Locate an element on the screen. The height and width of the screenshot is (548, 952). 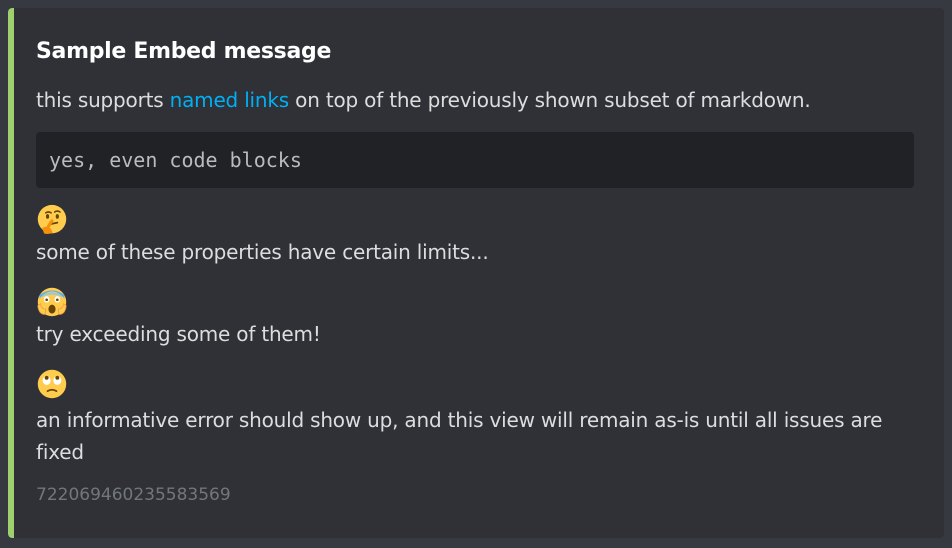
field-text: try exceeding some of them! is located at coordinates (178, 334).